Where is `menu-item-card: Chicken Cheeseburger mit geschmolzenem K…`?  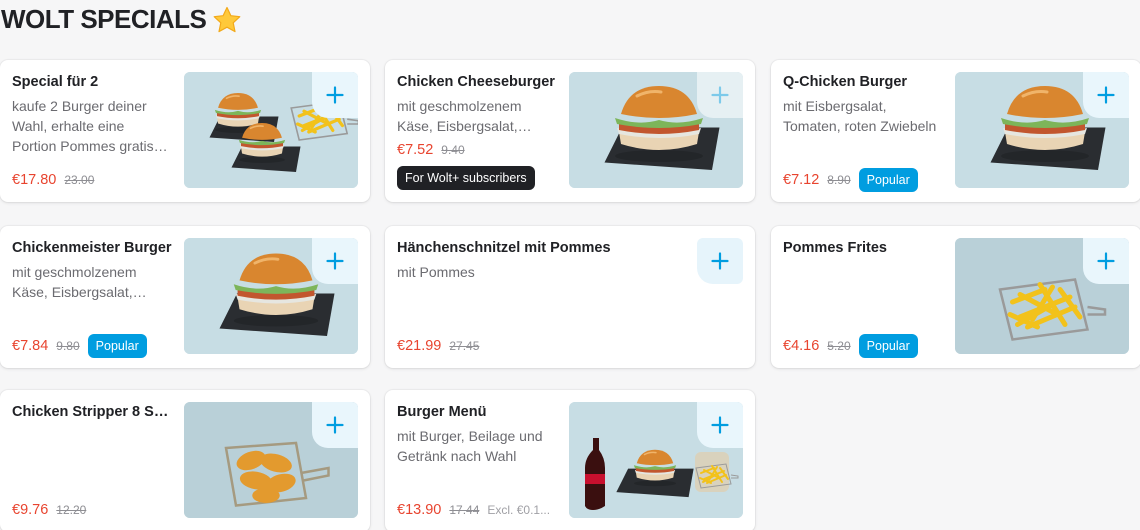 menu-item-card: Chicken Cheeseburger mit geschmolzenem K… is located at coordinates (570, 131).